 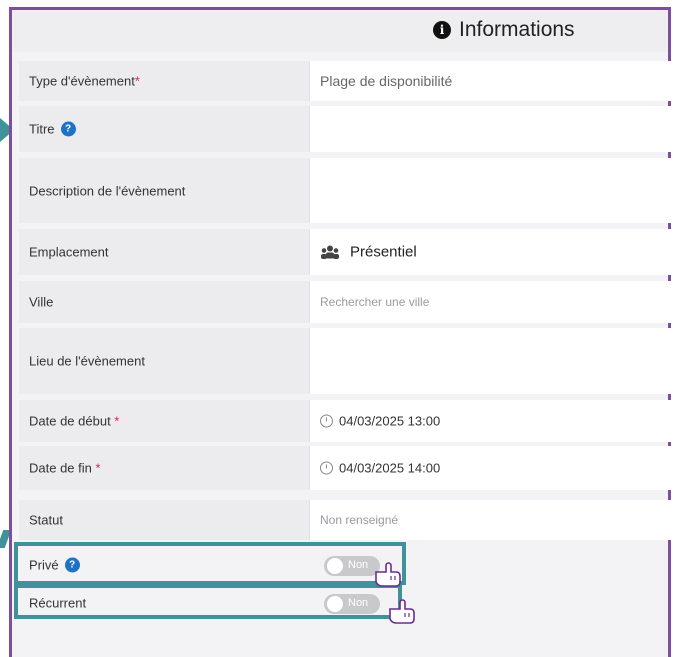 I want to click on row-end-date: Date de fin * 04/03/2025 14:00, so click(x=345, y=468).